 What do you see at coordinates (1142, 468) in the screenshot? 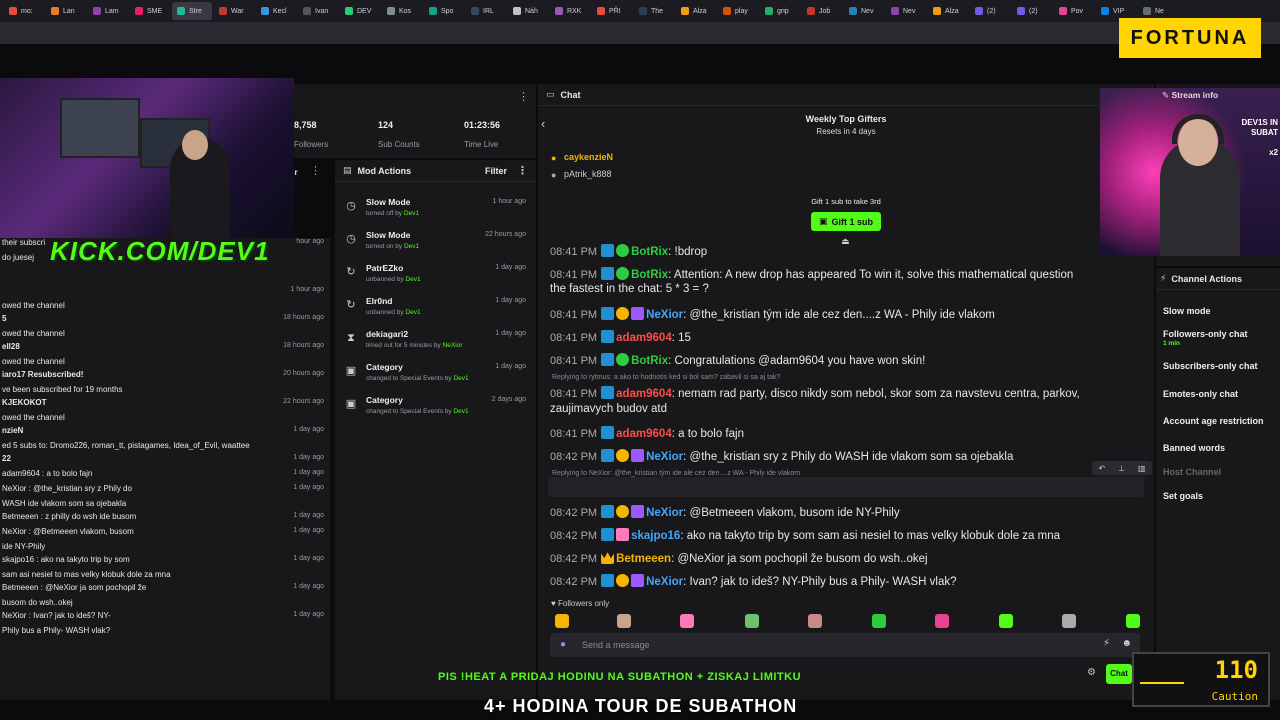
I see `delete-icon: ▥` at bounding box center [1142, 468].